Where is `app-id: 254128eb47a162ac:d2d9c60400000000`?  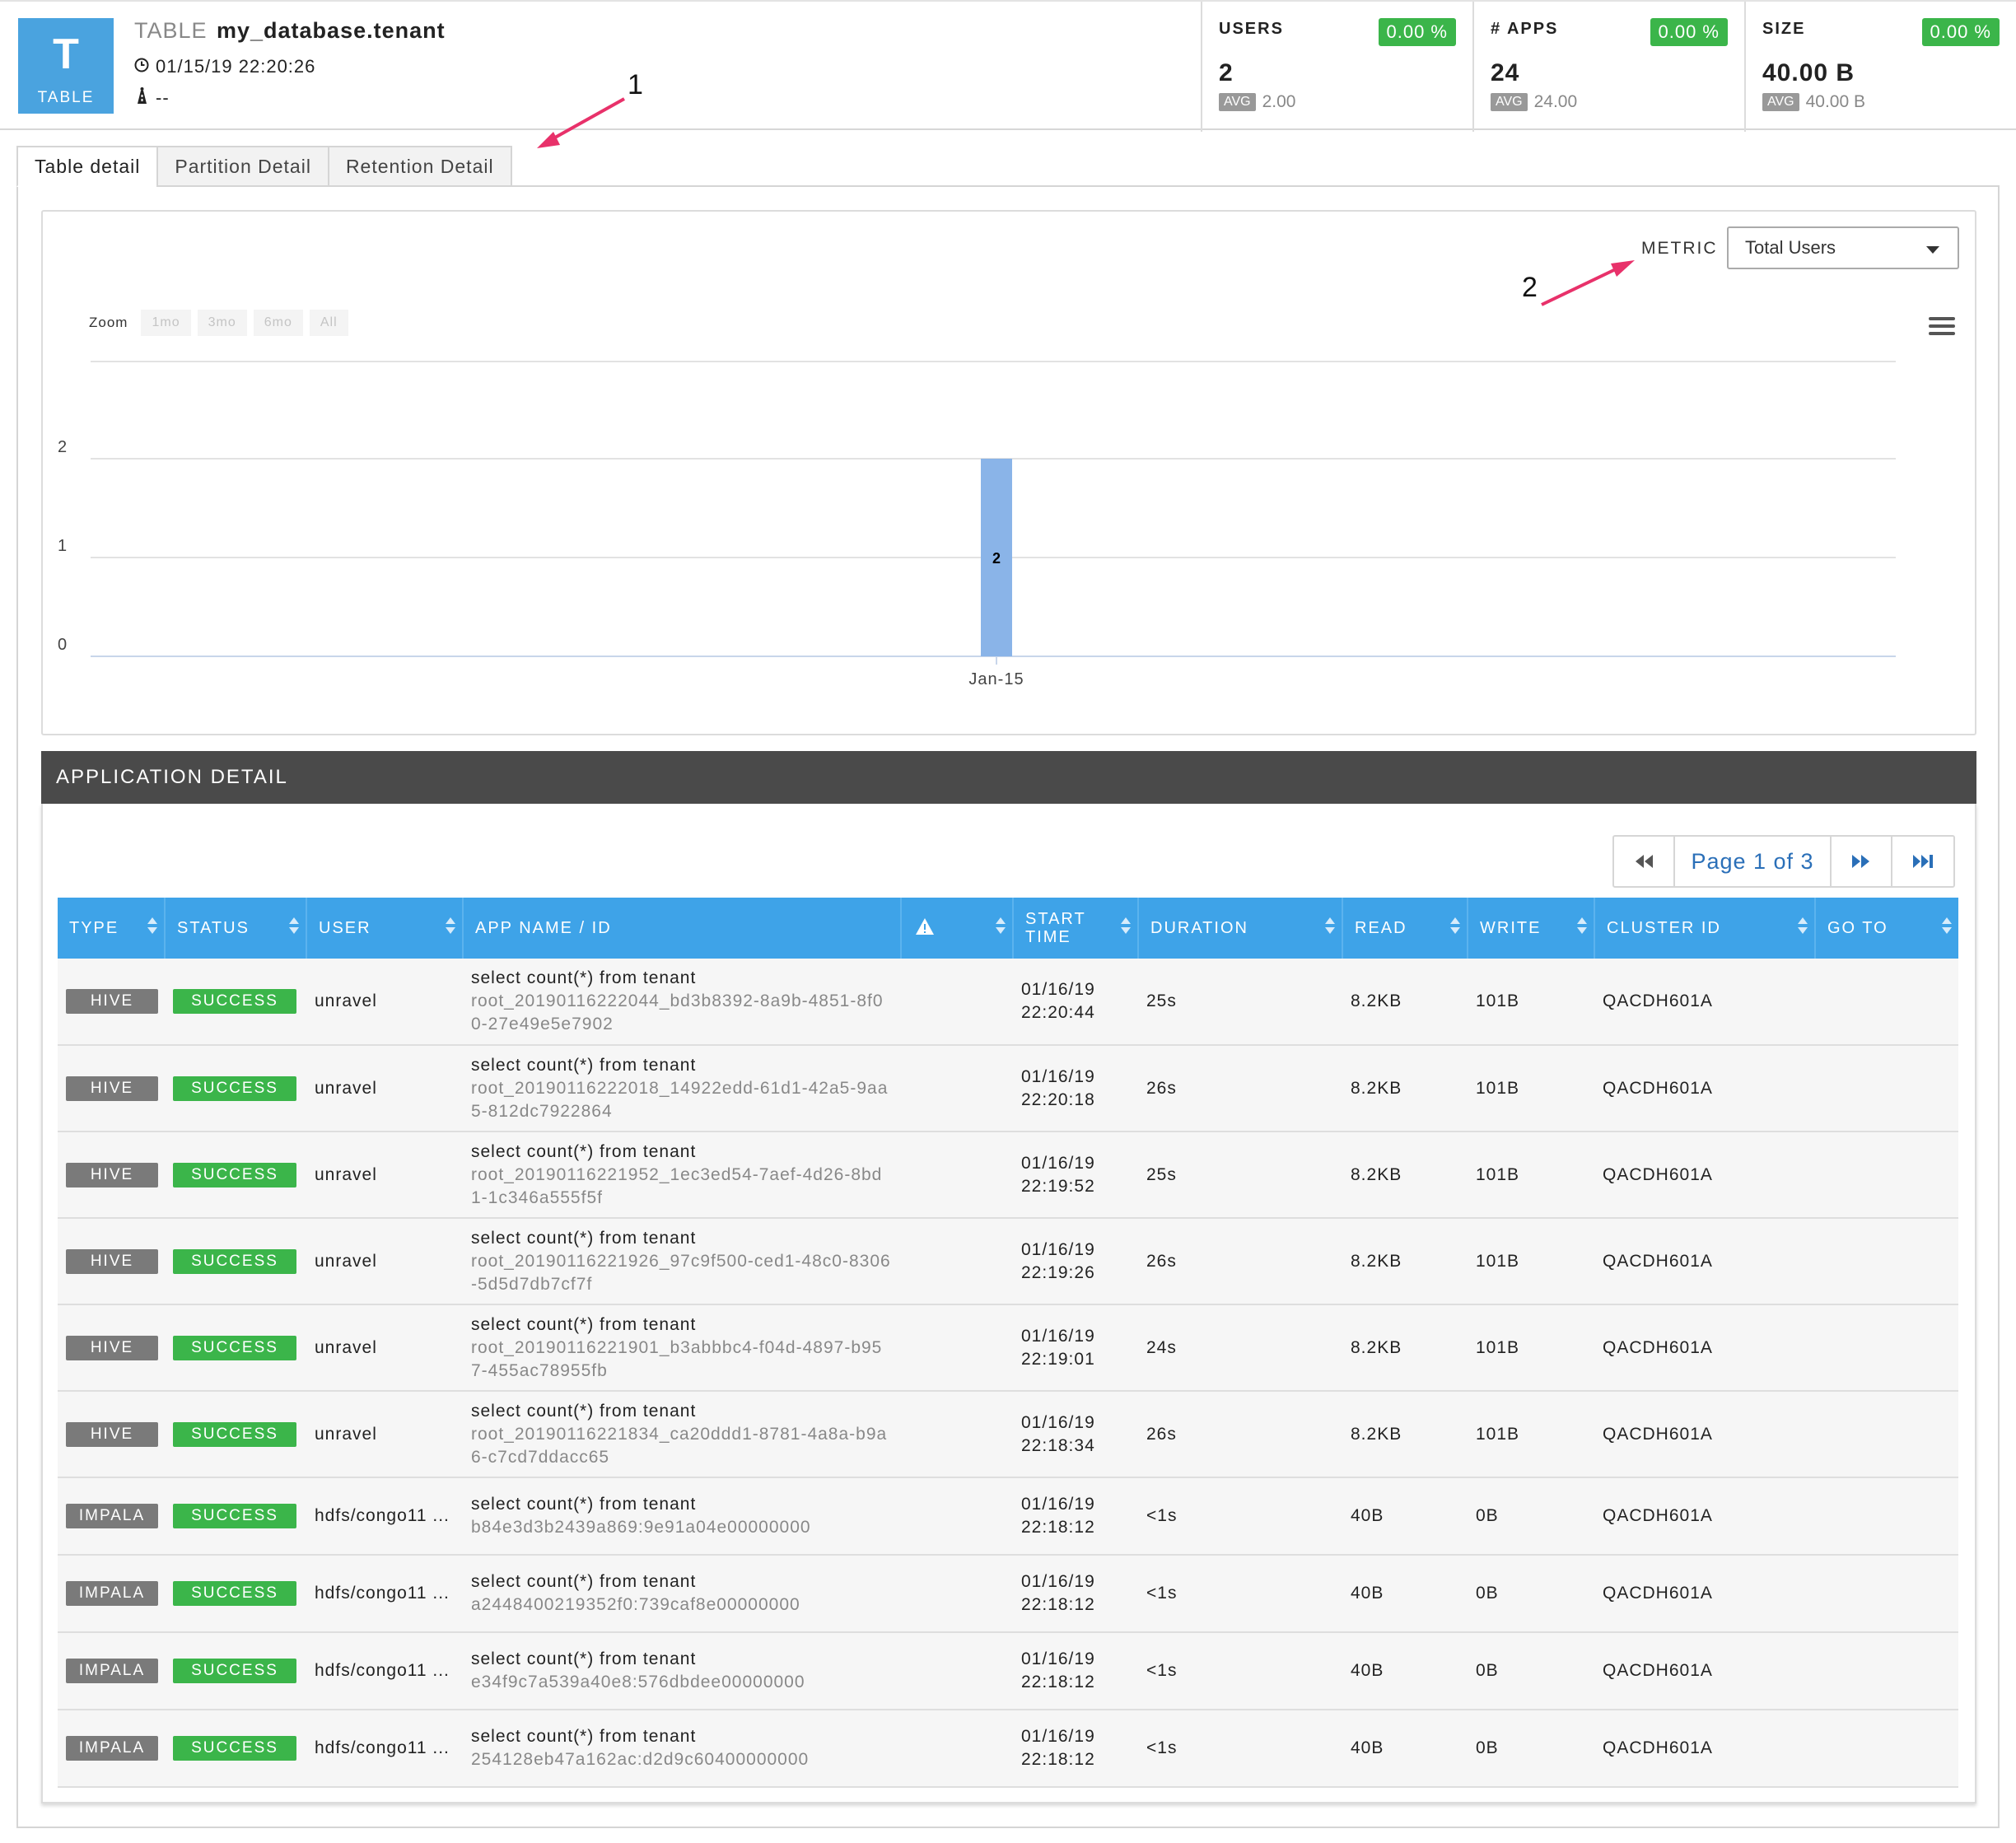 app-id: 254128eb47a162ac:d2d9c60400000000 is located at coordinates (682, 1759).